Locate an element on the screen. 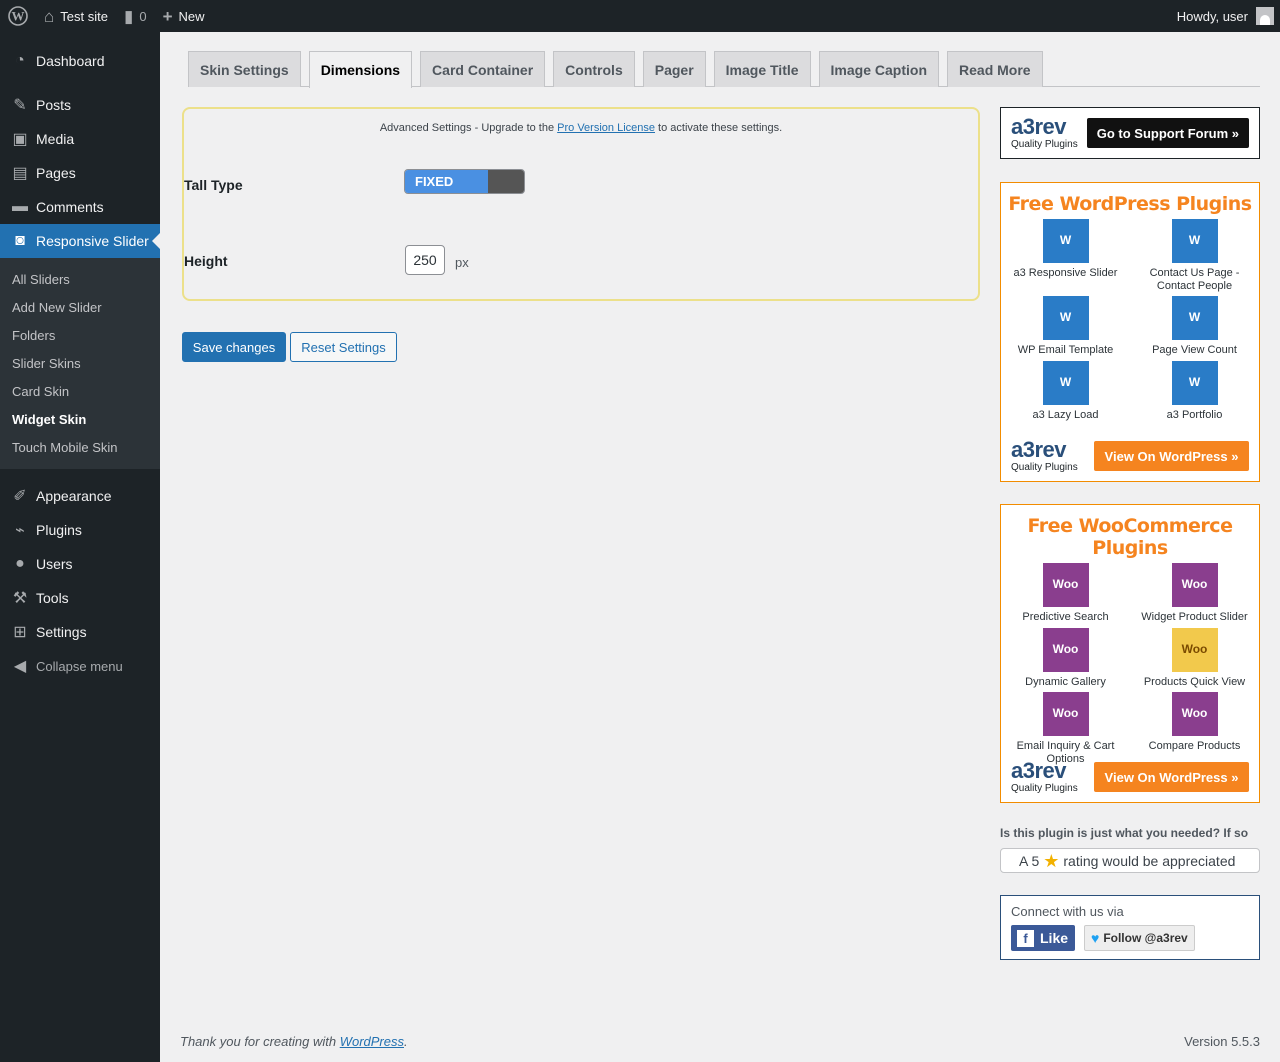 Image resolution: width=1280 pixels, height=1062 pixels. twitter-bird-icon: ♥ is located at coordinates (1095, 938).